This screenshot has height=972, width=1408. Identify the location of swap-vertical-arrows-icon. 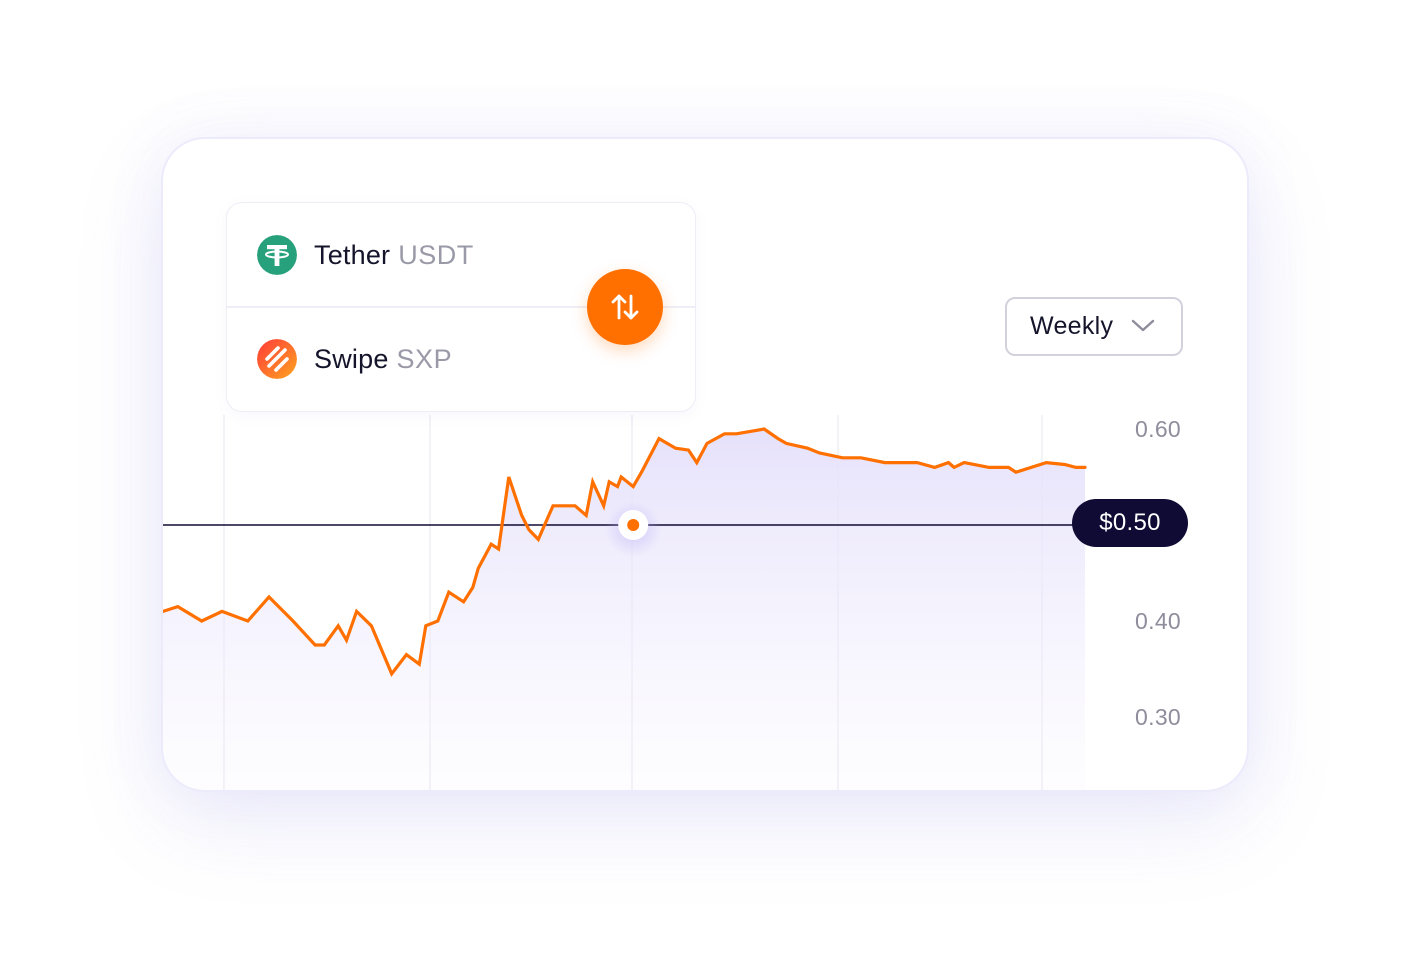
(625, 307).